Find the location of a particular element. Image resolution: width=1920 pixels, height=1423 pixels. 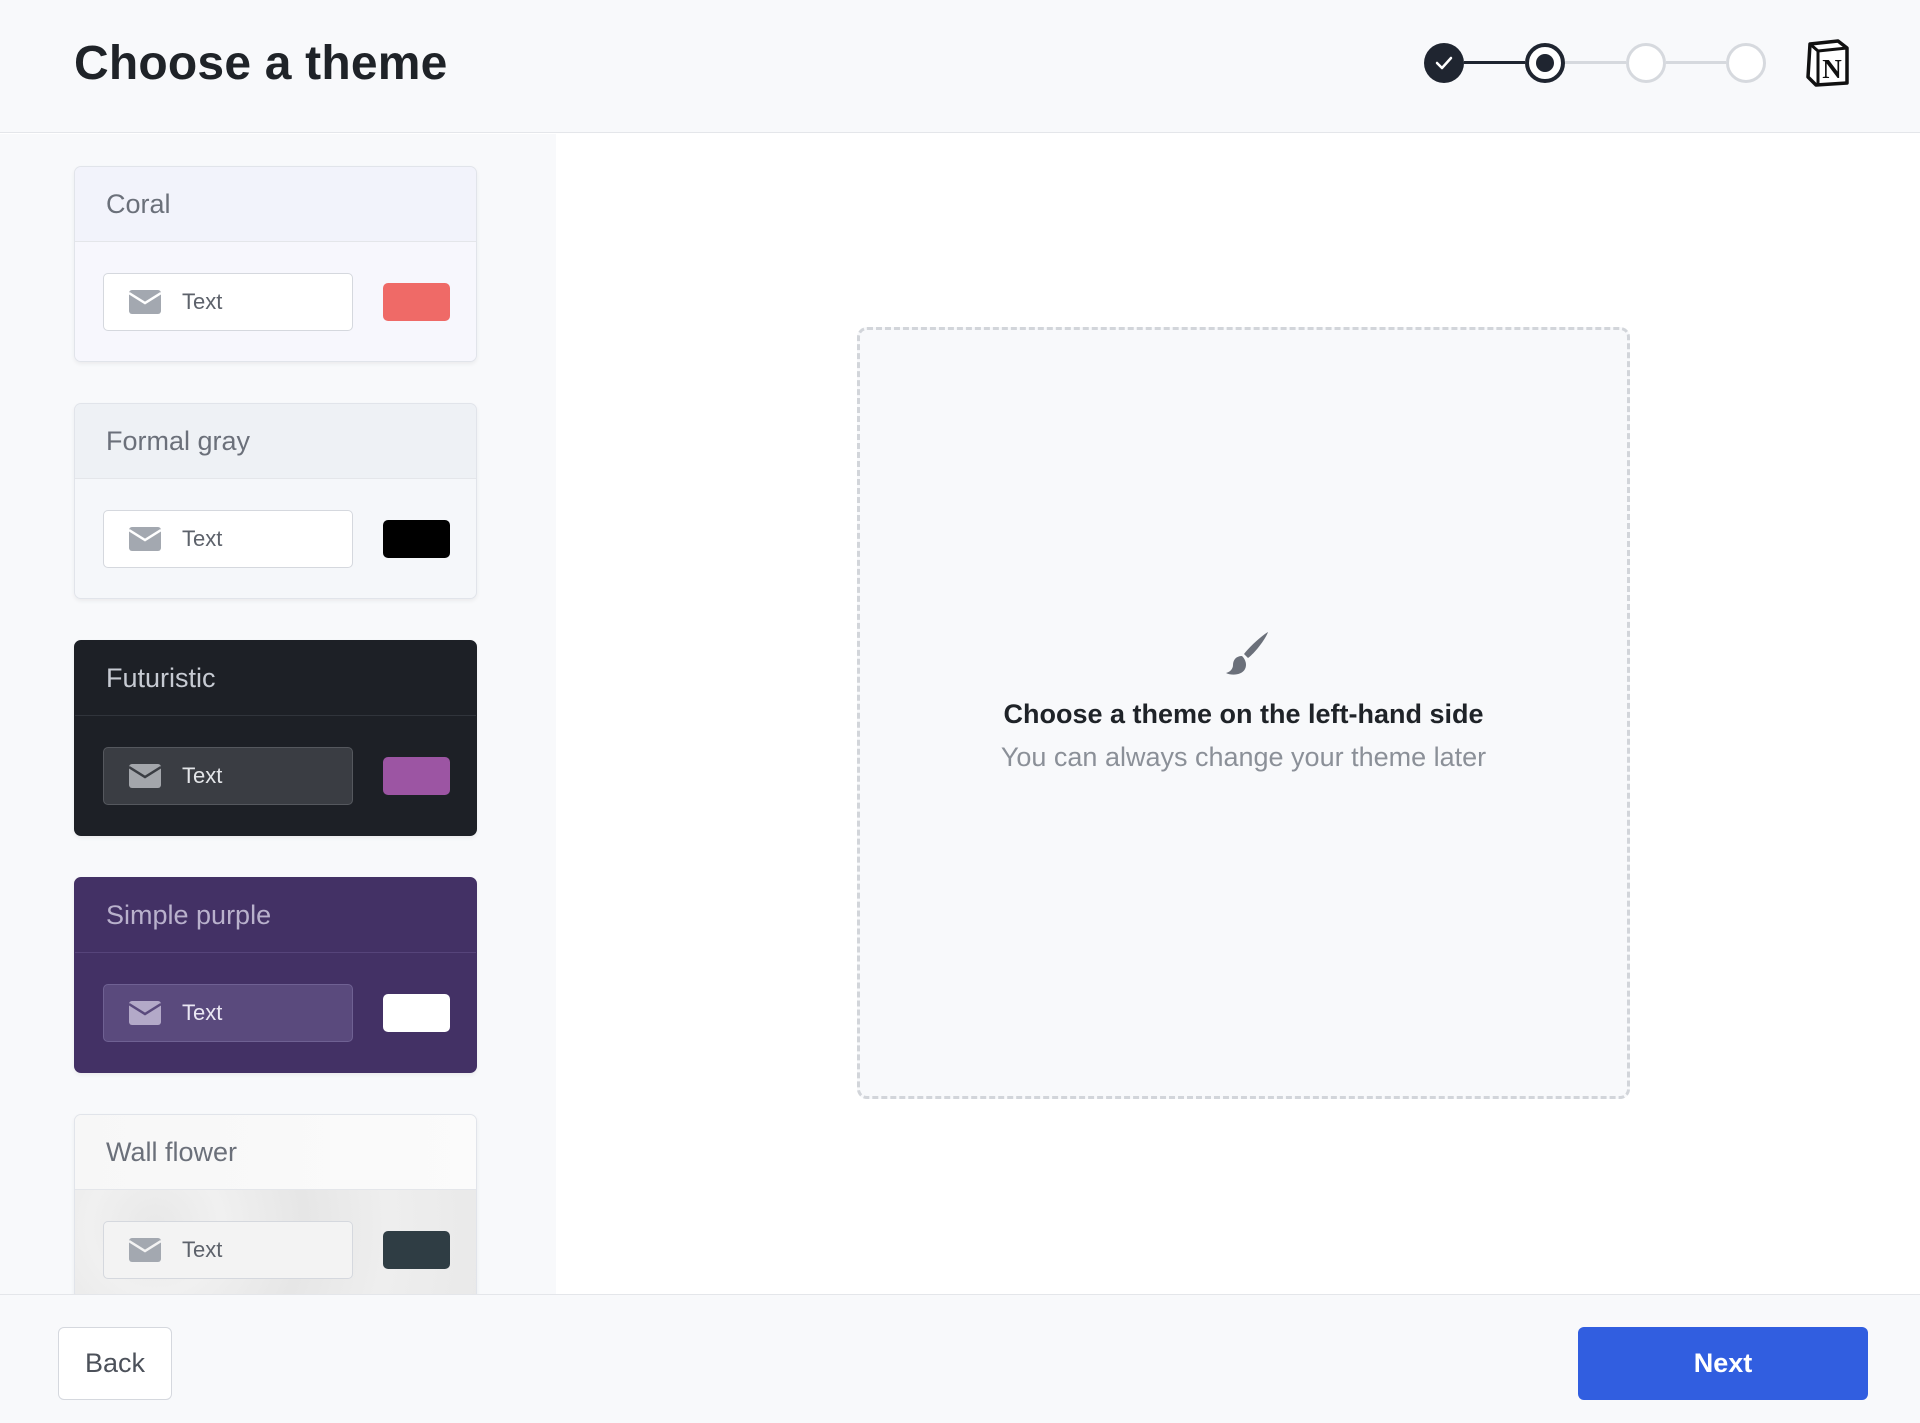

theme-name: Coral is located at coordinates (275, 204).